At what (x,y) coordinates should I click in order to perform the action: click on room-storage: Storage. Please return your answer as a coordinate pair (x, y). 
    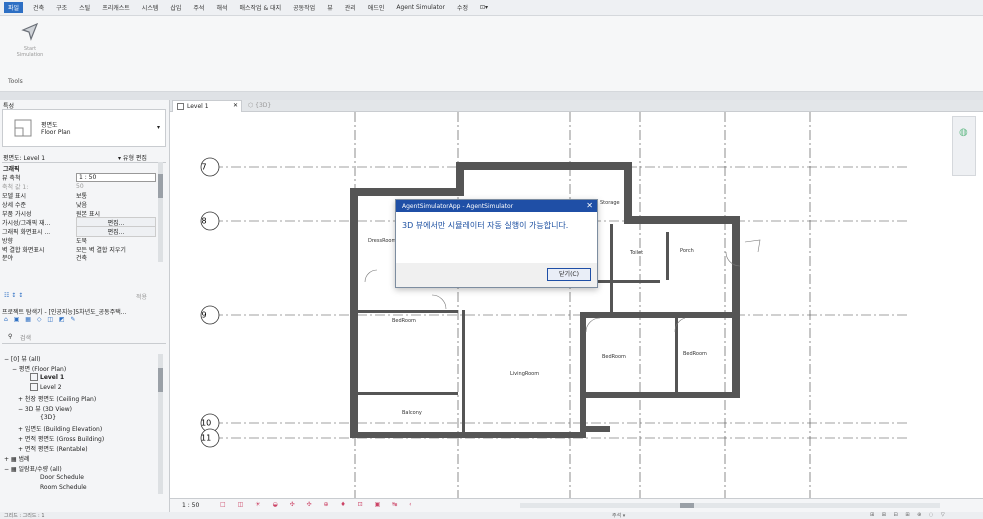
    Looking at the image, I should click on (610, 203).